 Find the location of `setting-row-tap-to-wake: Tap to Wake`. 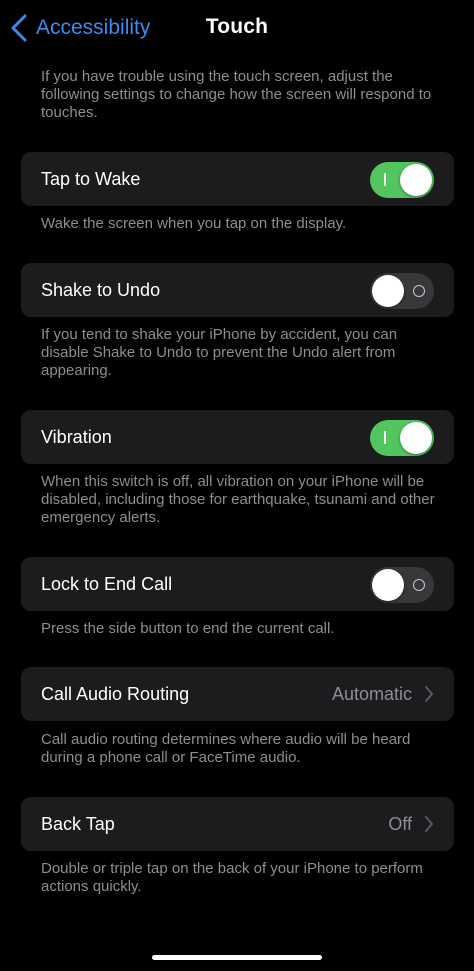

setting-row-tap-to-wake: Tap to Wake is located at coordinates (237, 179).